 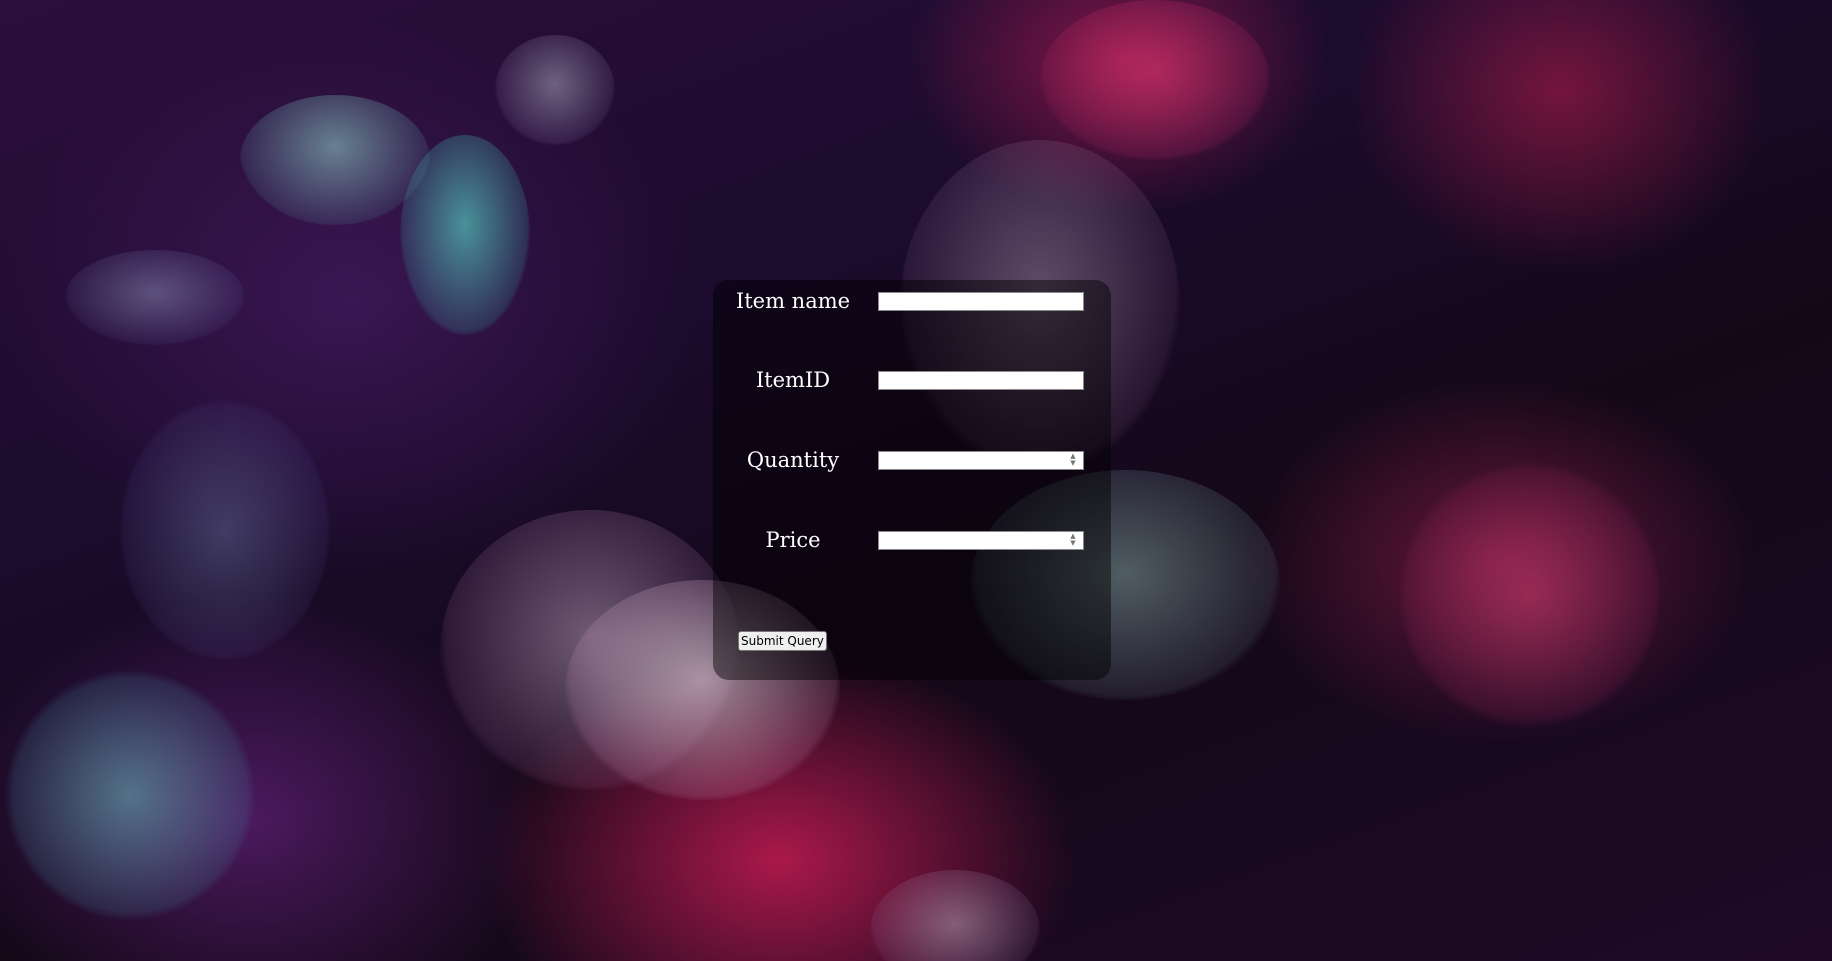 What do you see at coordinates (793, 460) in the screenshot?
I see `quantity-label: Quantity` at bounding box center [793, 460].